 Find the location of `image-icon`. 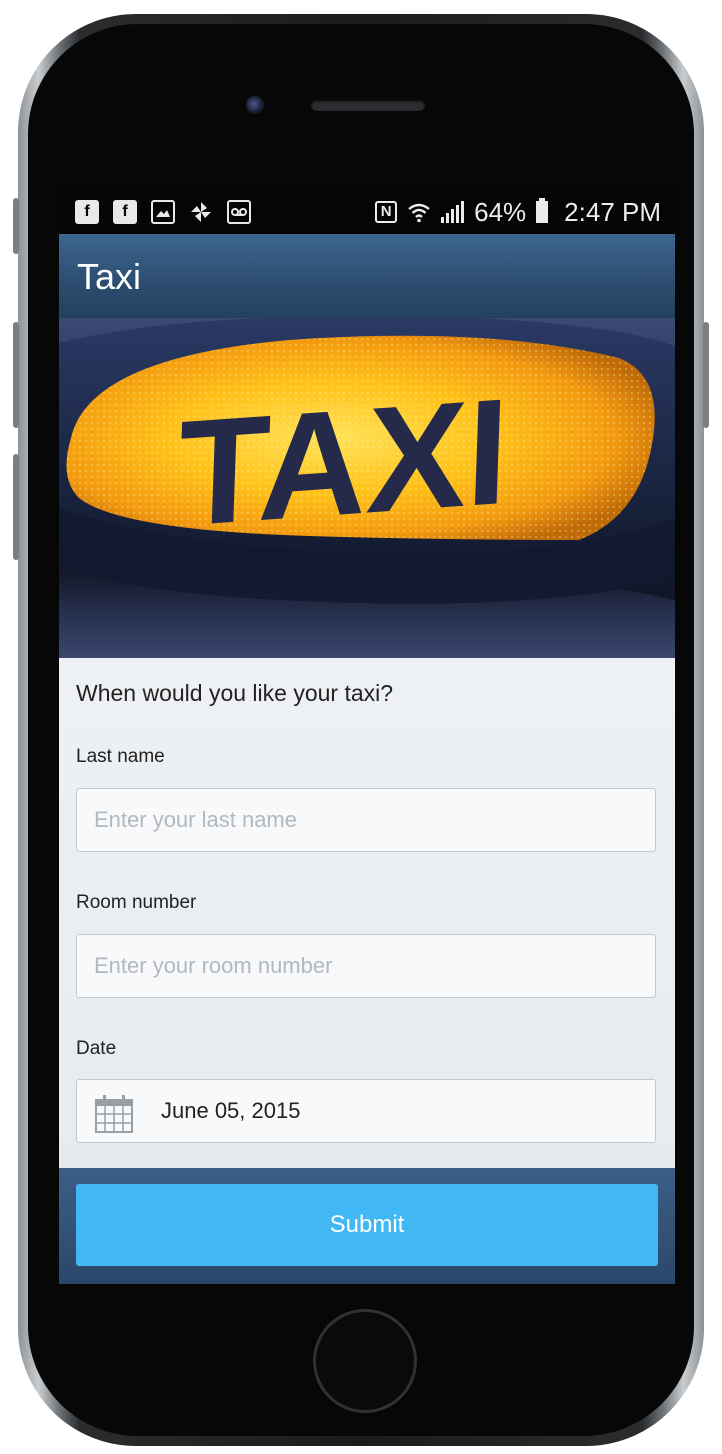

image-icon is located at coordinates (163, 212).